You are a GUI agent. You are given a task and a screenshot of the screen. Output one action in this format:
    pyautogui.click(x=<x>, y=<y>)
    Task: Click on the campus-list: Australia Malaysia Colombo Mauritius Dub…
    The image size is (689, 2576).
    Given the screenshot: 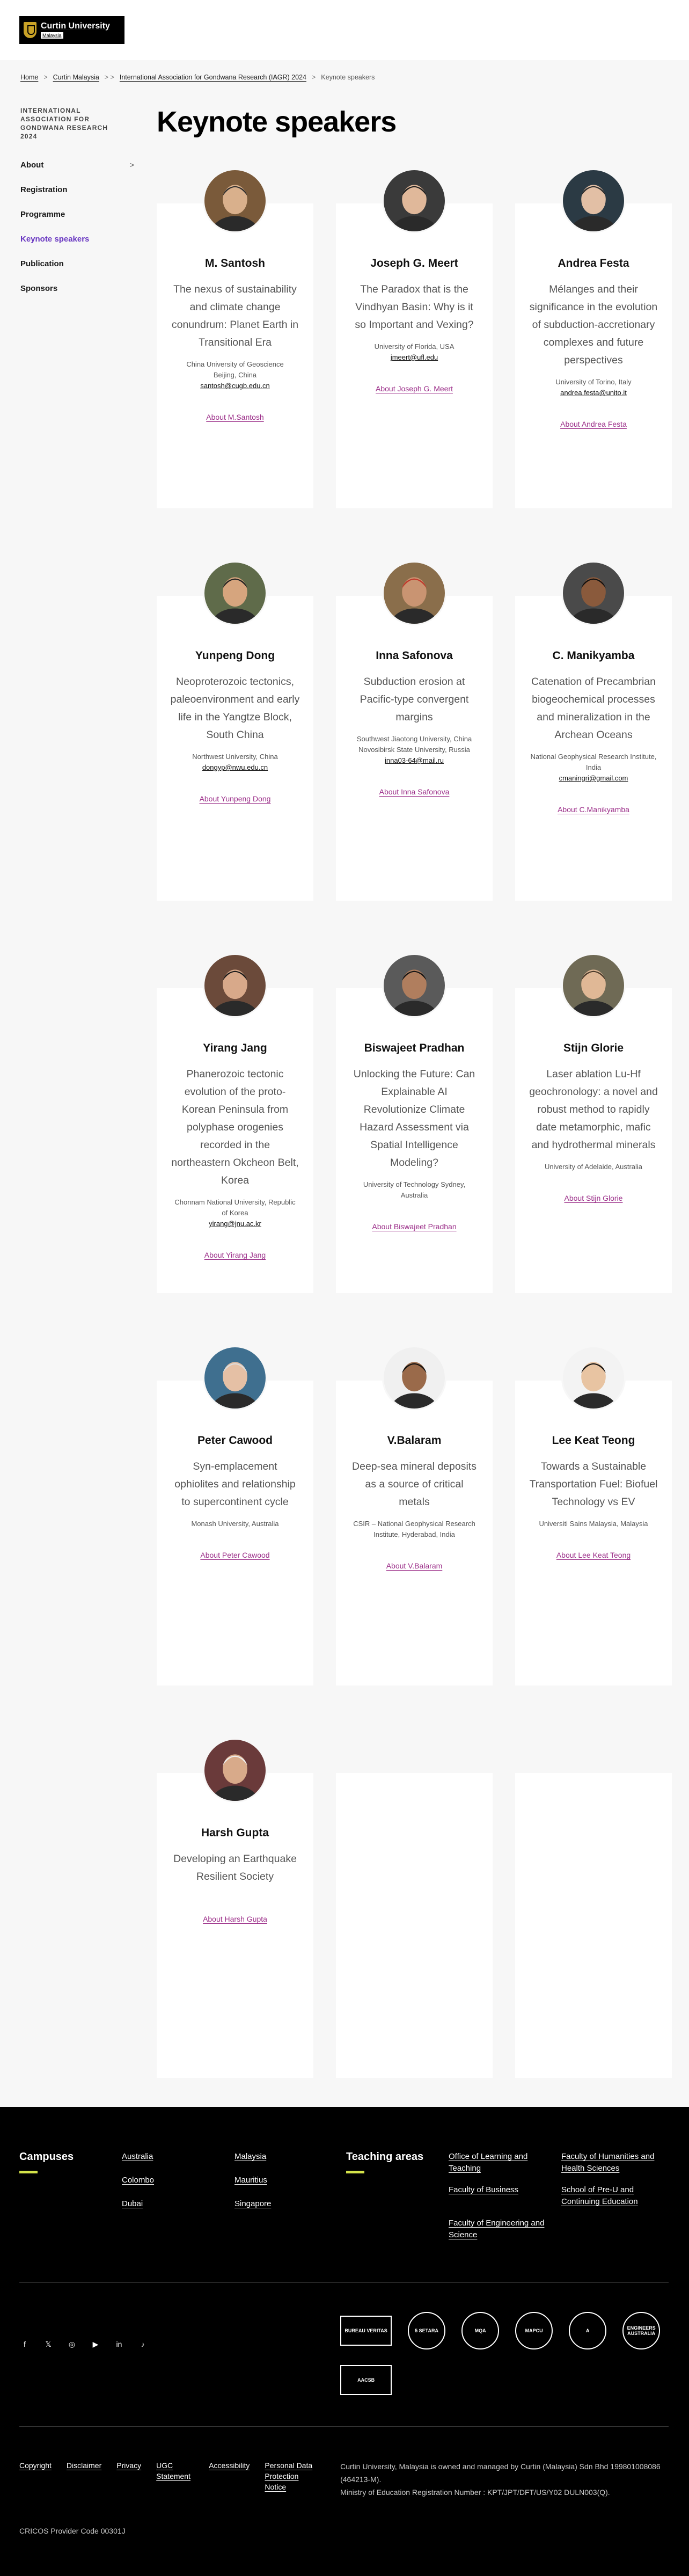 What is the action you would take?
    pyautogui.click(x=234, y=2216)
    